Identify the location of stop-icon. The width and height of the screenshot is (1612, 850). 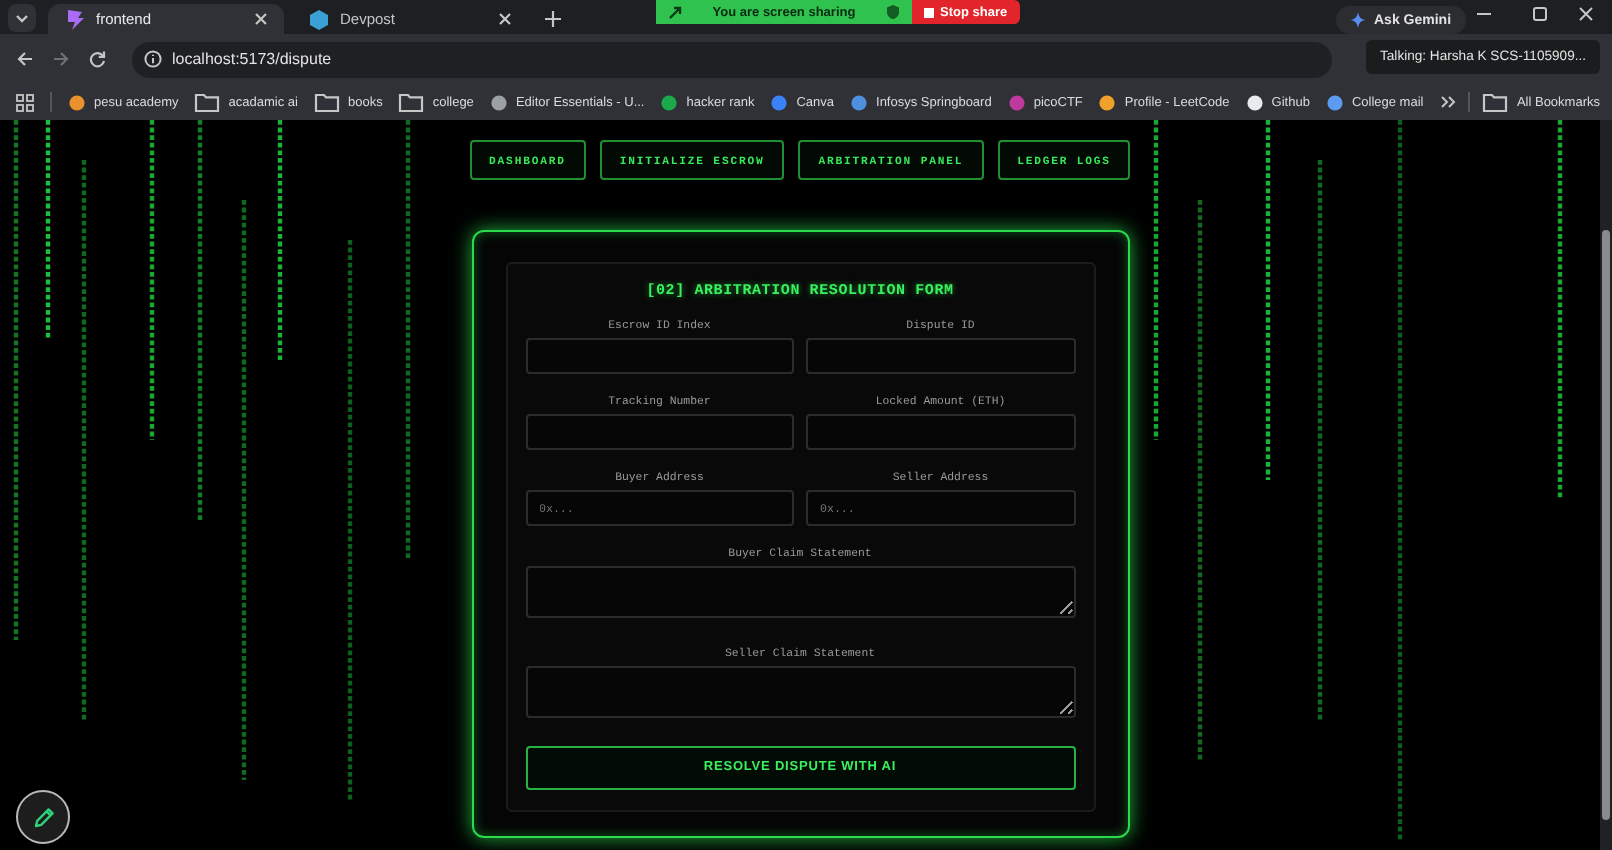
(929, 12).